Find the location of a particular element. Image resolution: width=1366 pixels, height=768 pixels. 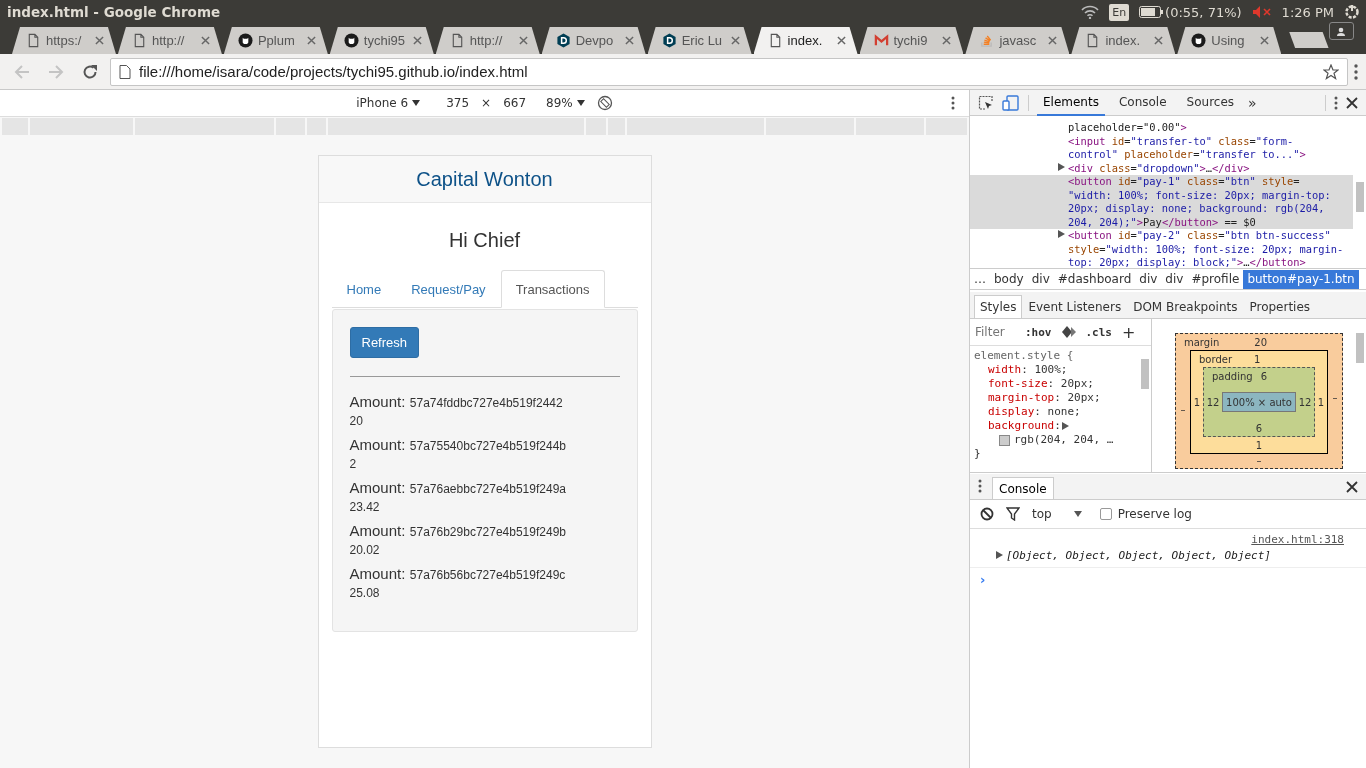

style-property: font-size: 20px; is located at coordinates (1054, 384).